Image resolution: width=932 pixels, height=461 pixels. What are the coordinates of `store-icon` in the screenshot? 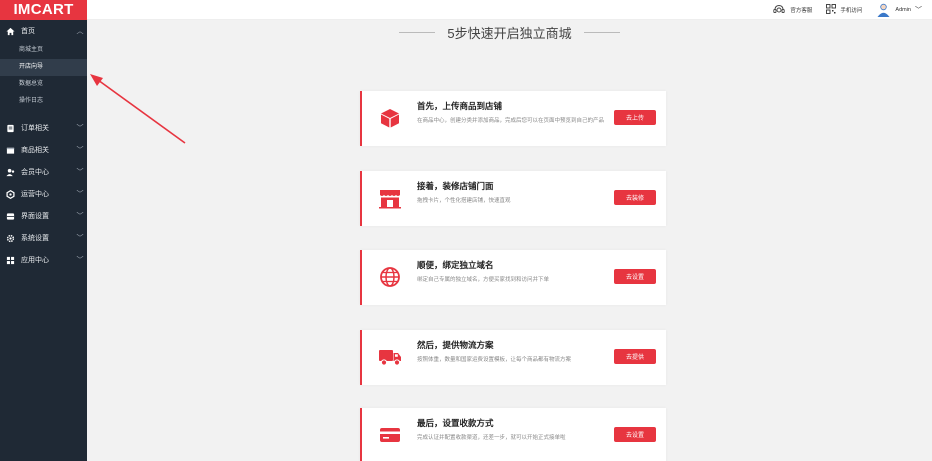 It's located at (390, 198).